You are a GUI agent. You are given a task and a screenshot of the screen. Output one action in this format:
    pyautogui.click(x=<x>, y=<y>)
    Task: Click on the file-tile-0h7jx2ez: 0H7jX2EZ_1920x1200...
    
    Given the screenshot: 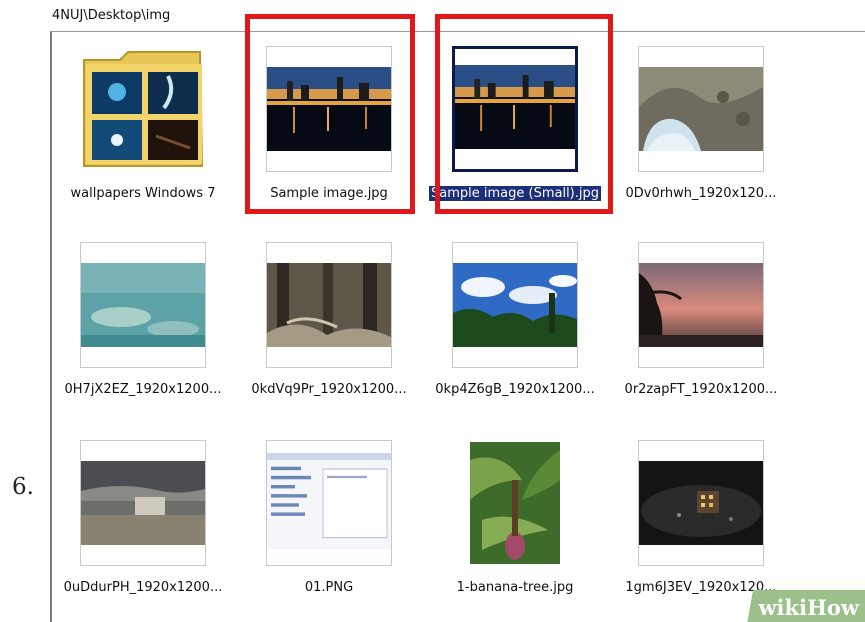 What is the action you would take?
    pyautogui.click(x=143, y=329)
    